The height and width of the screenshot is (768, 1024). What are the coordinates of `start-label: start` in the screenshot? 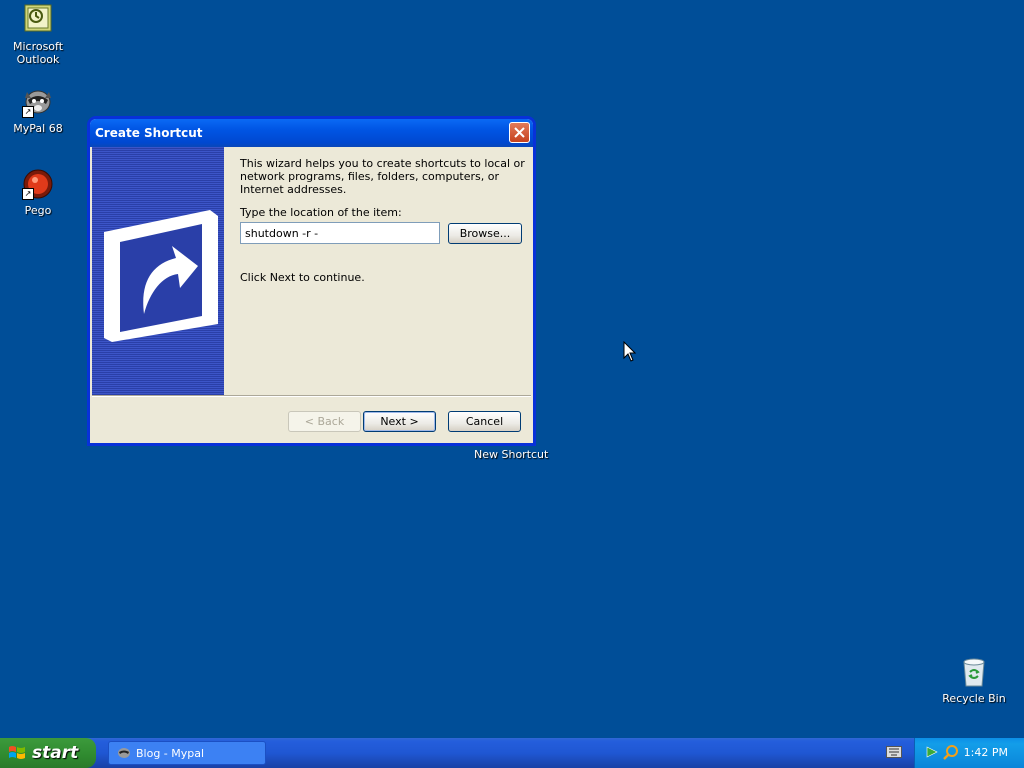 It's located at (55, 753).